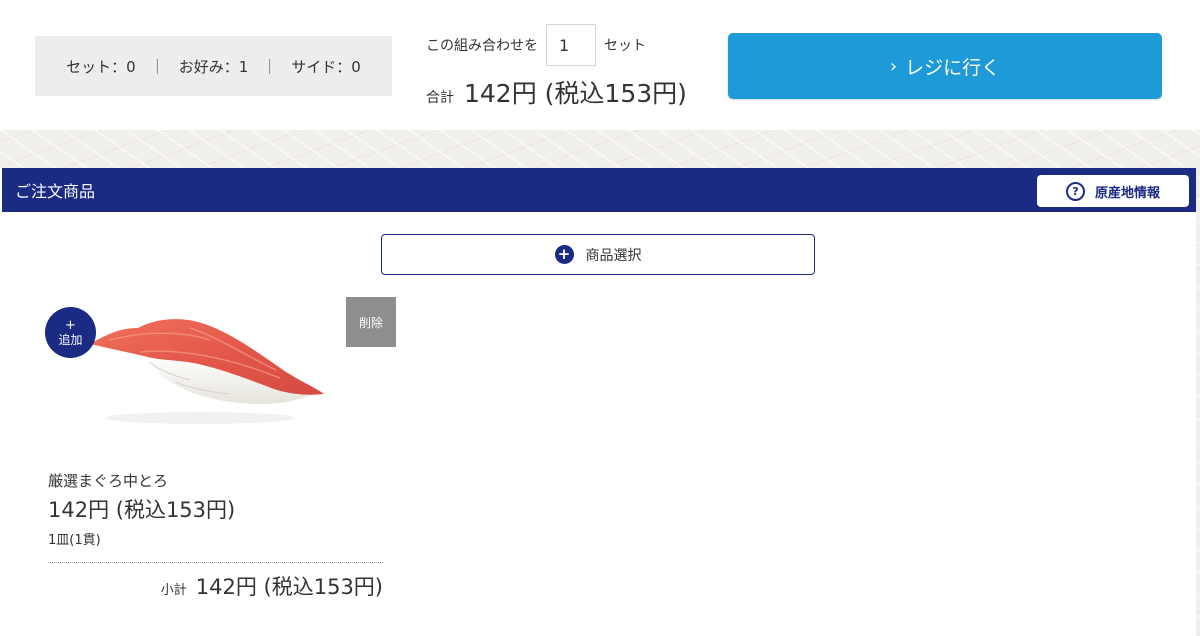 This screenshot has width=1200, height=636. What do you see at coordinates (1075, 191) in the screenshot?
I see `question-circle-icon: ?` at bounding box center [1075, 191].